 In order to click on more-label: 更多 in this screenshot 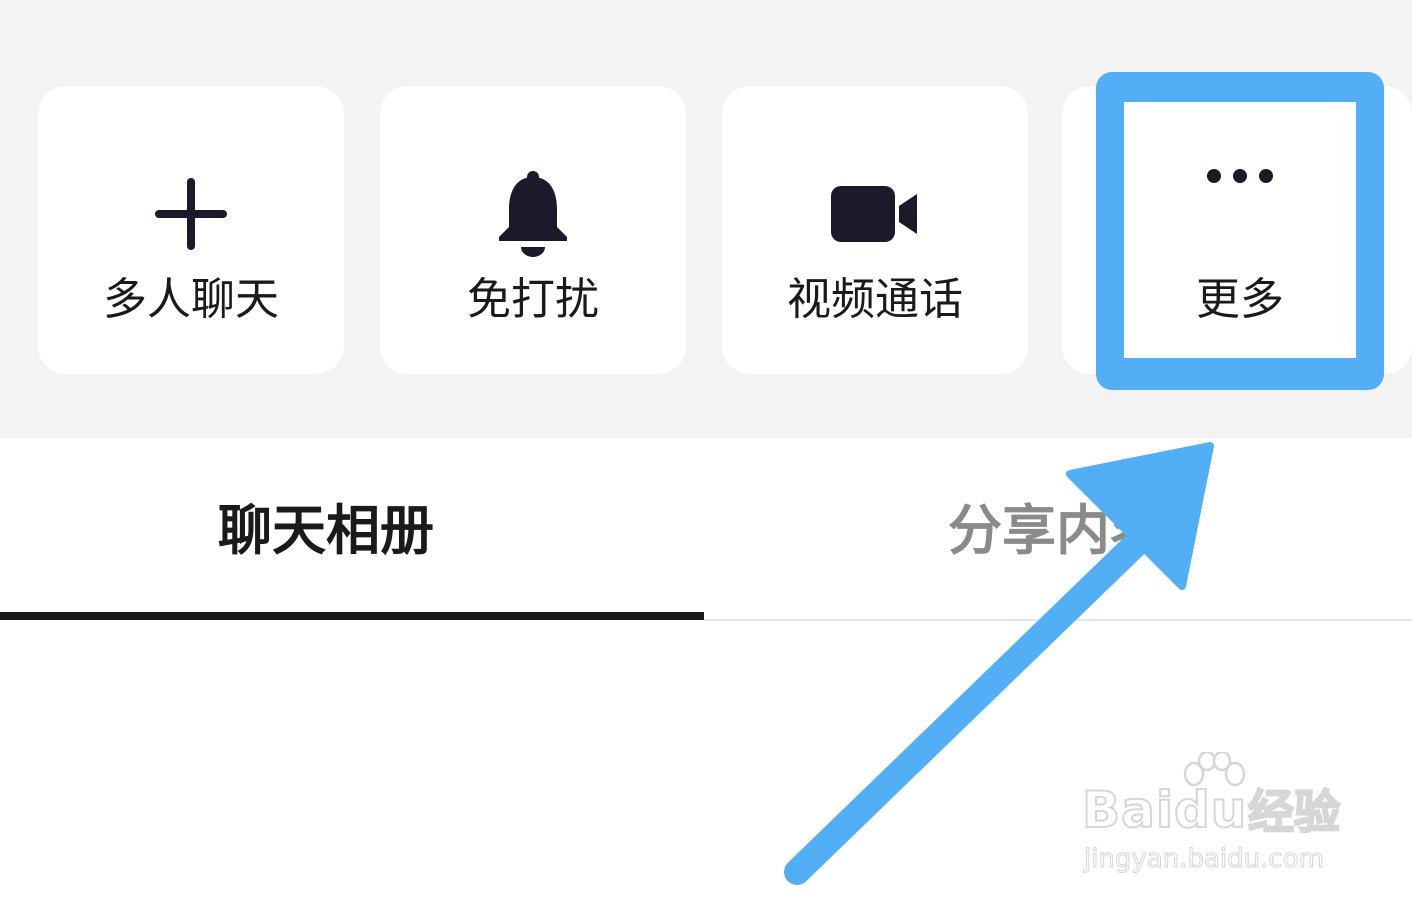, I will do `click(1240, 299)`.